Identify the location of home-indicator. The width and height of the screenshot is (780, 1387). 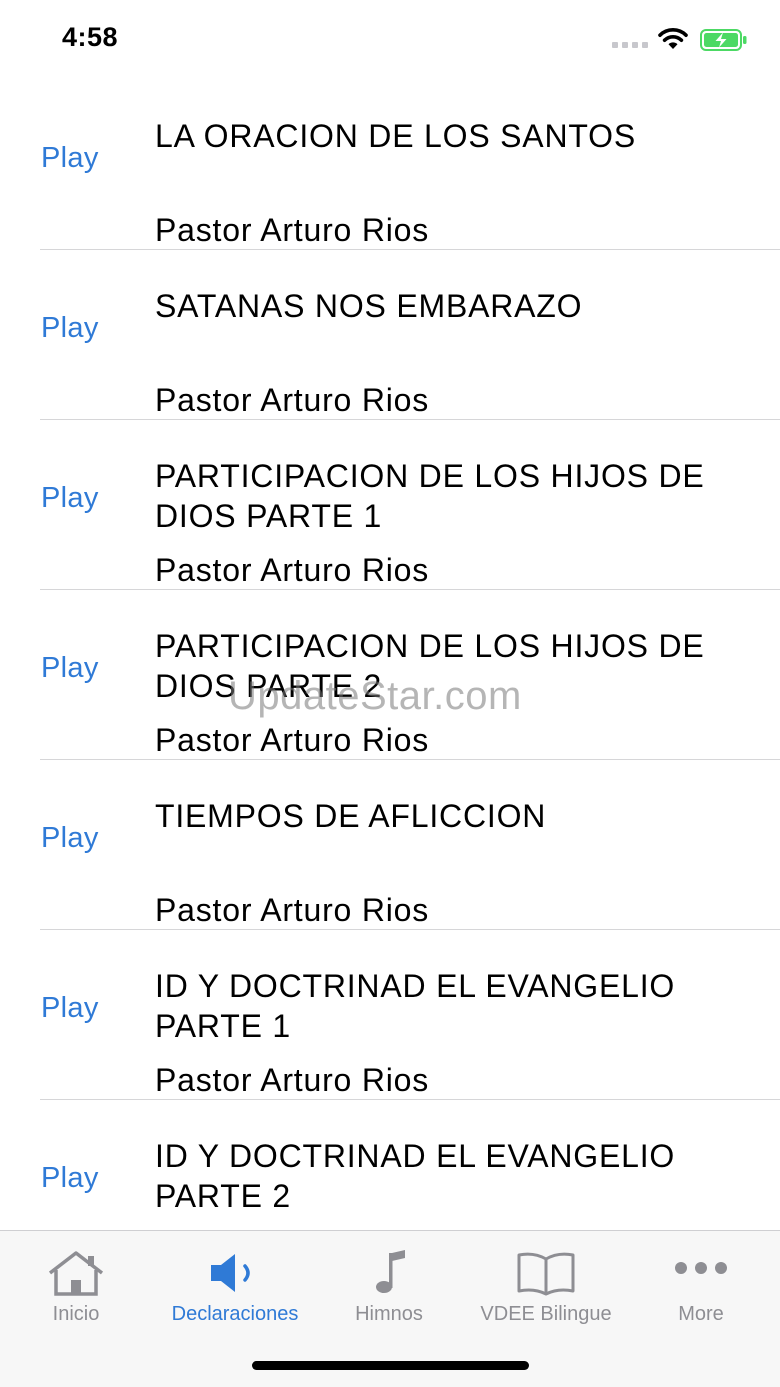
(390, 1365).